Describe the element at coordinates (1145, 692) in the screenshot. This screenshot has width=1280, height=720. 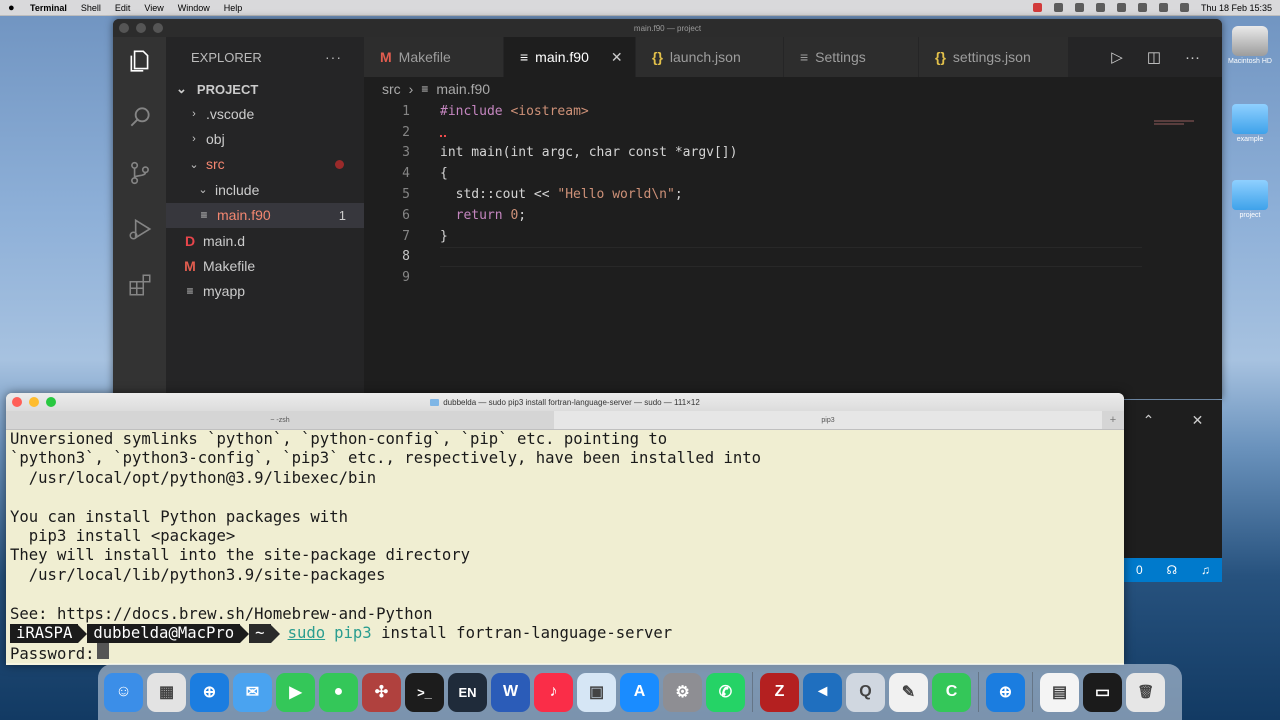
I see `trash-icon: 🗑` at that location.